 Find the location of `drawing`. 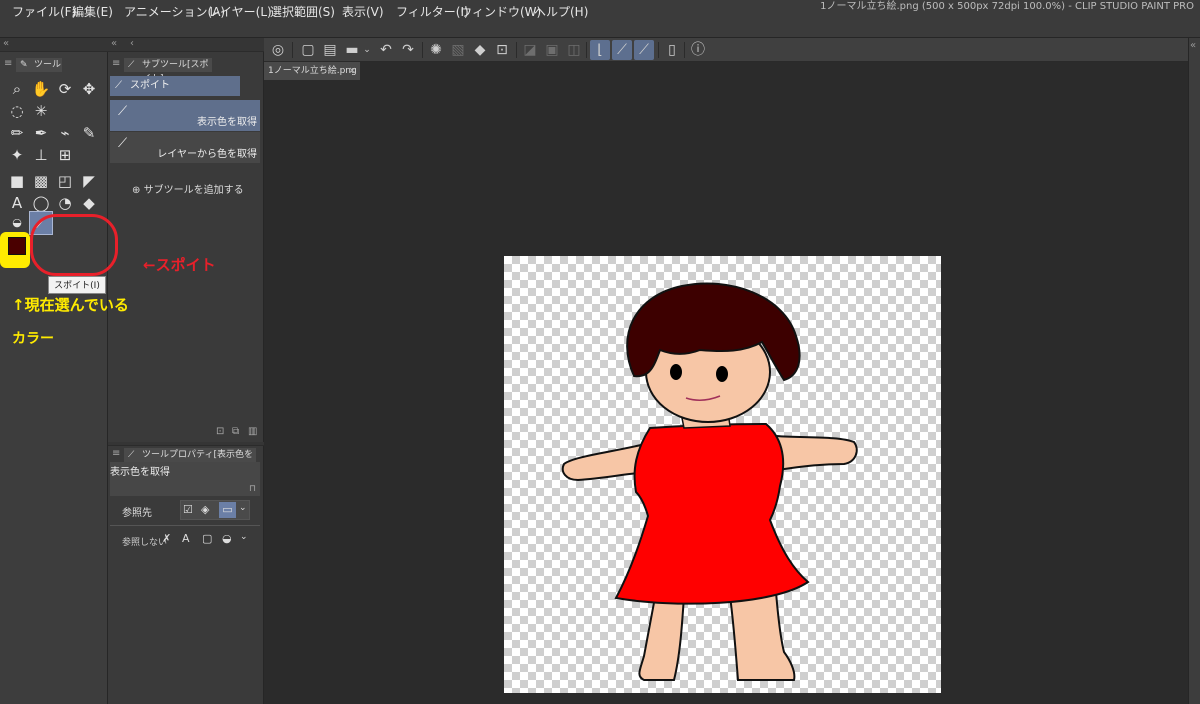

drawing is located at coordinates (709, 481).